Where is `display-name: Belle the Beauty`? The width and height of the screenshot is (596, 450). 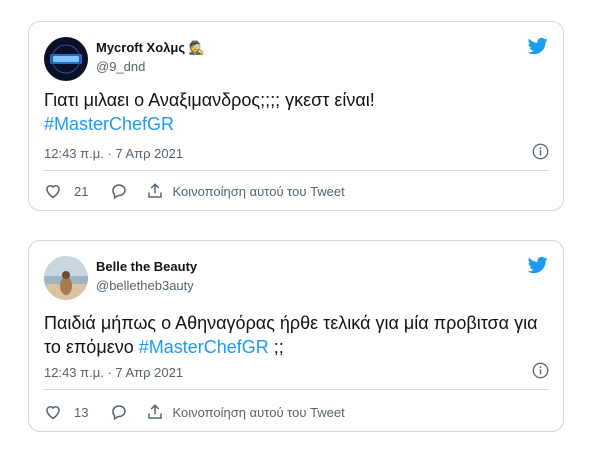 display-name: Belle the Beauty is located at coordinates (146, 266).